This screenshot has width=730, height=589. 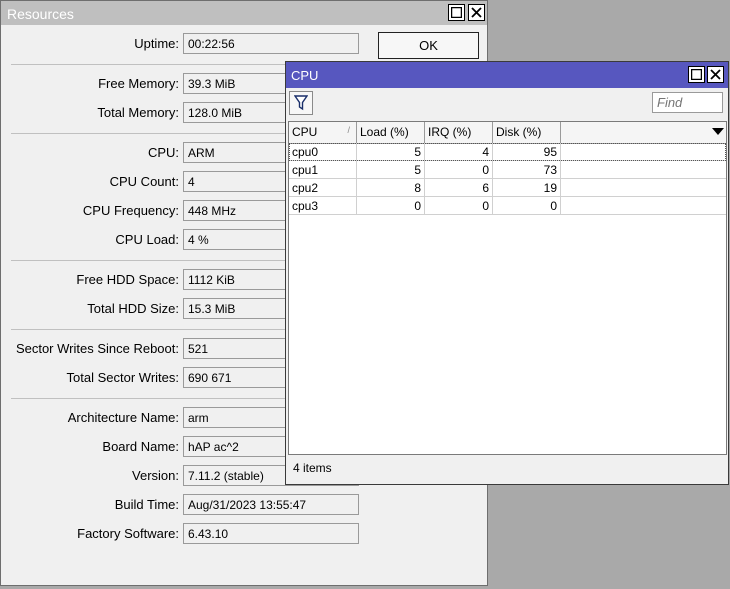 What do you see at coordinates (391, 205) in the screenshot?
I see `load-cell: 0` at bounding box center [391, 205].